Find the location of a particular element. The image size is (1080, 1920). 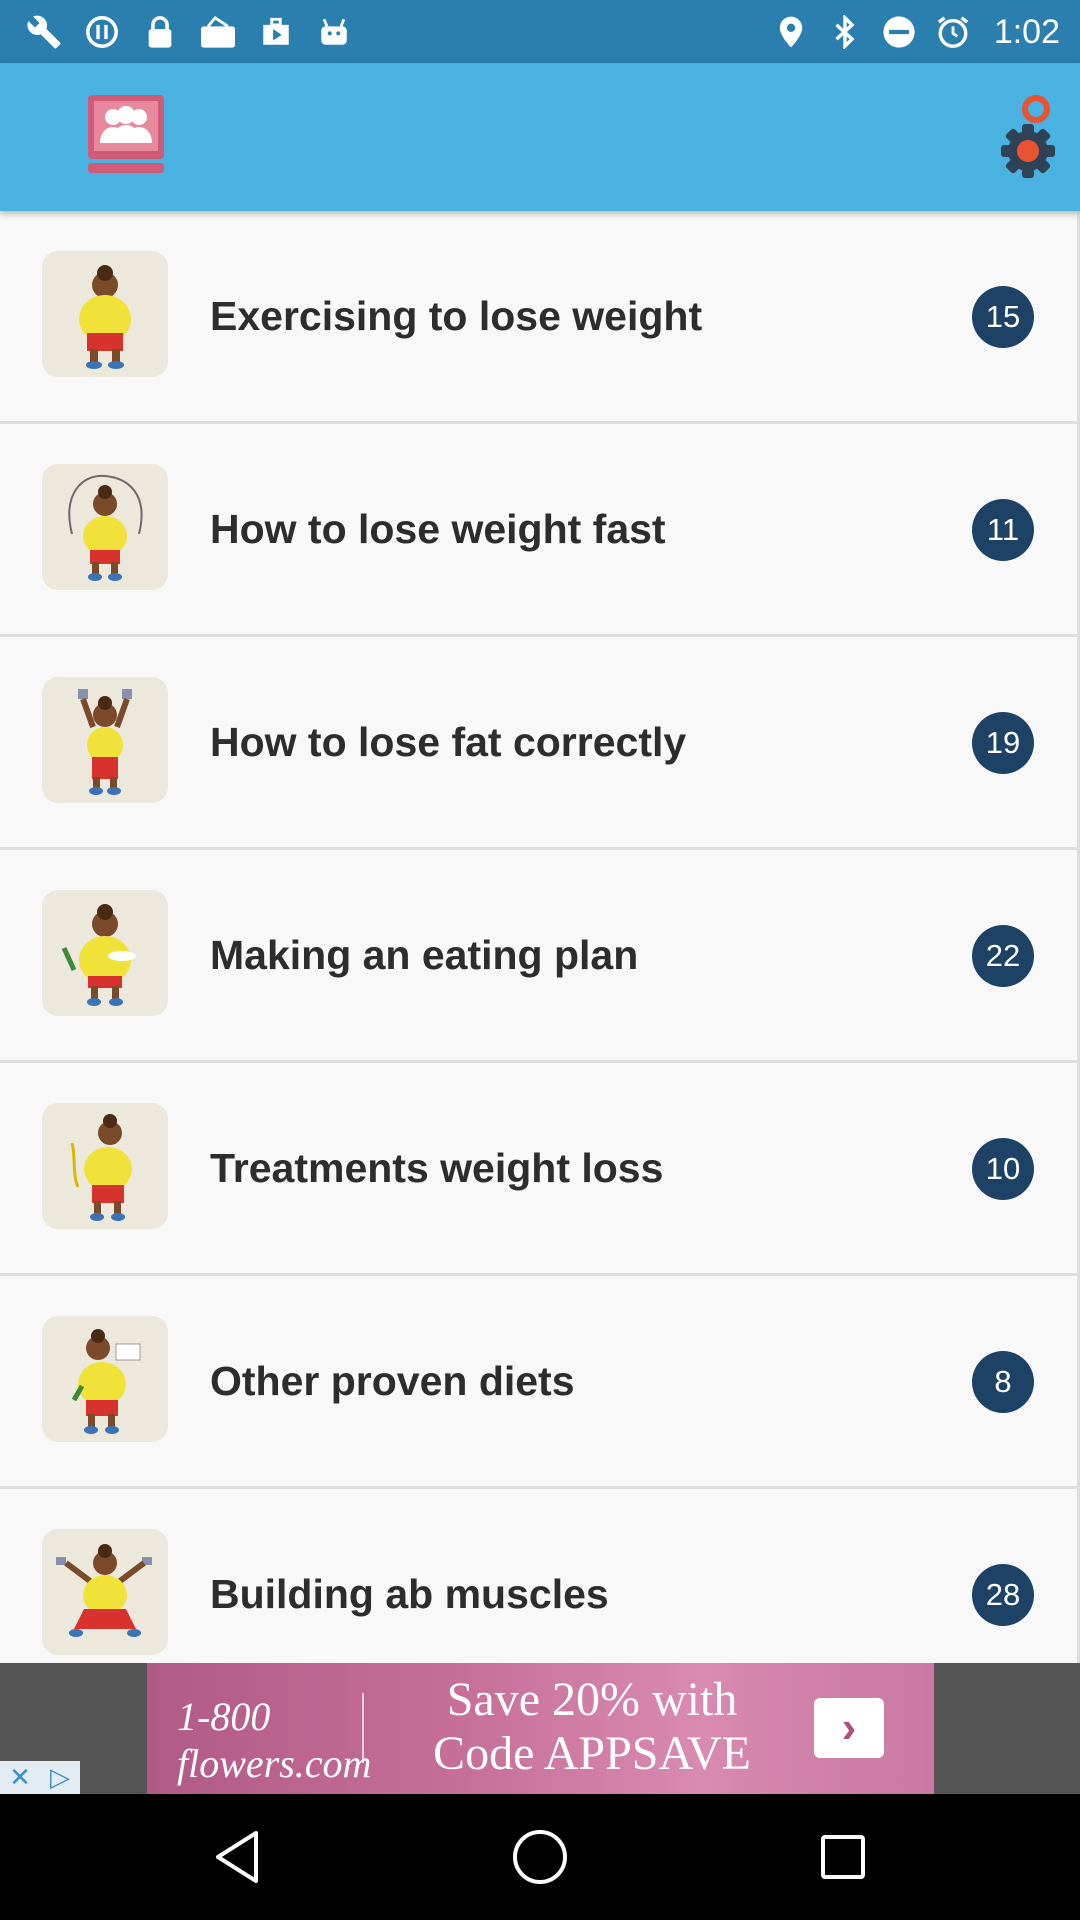

list-item: Other proven diets 8 is located at coordinates (538, 1382).